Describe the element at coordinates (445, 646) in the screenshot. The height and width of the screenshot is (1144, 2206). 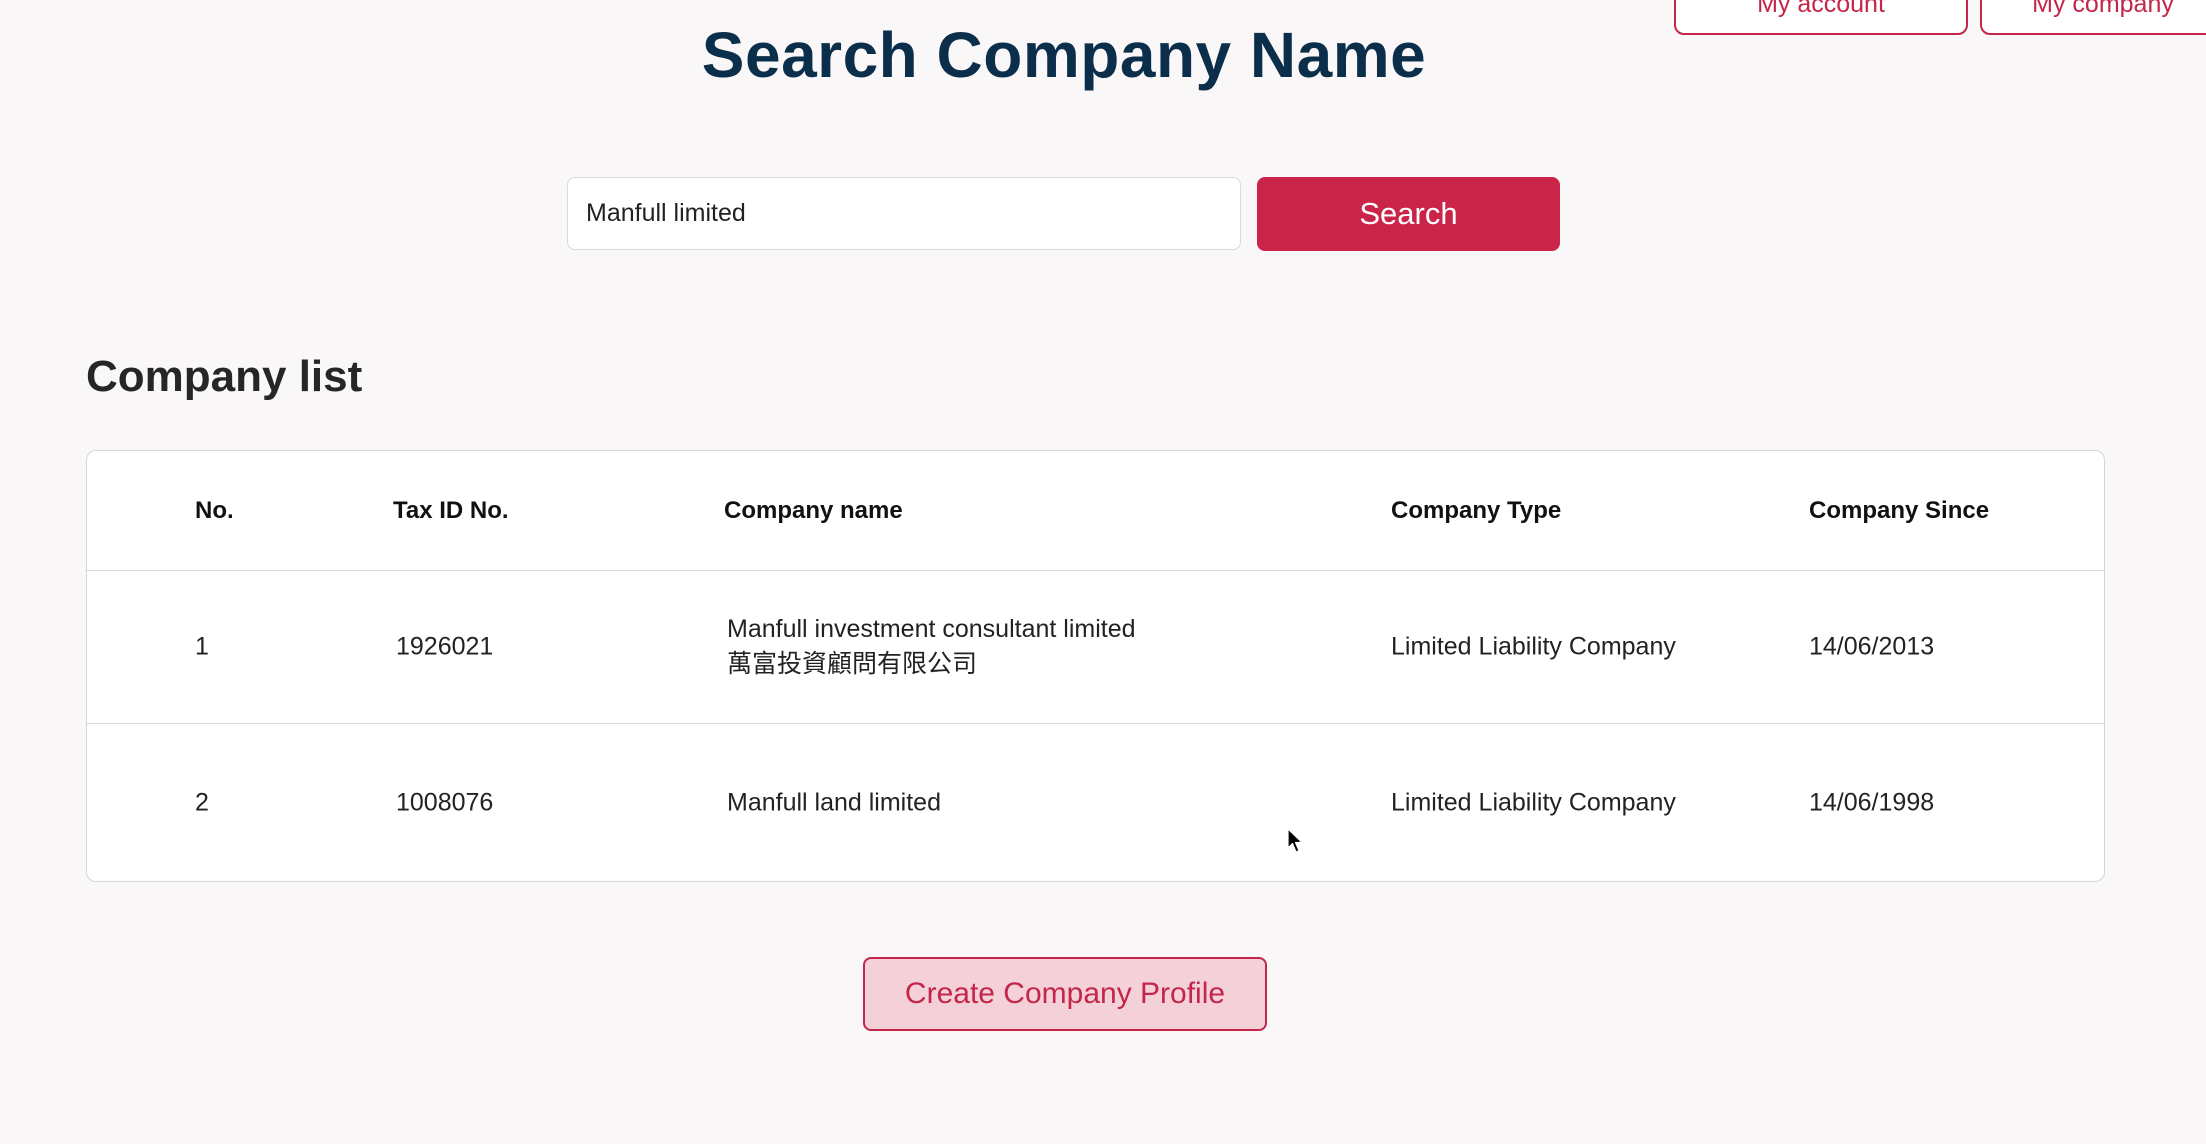
I see `tax-id: 1926021` at that location.